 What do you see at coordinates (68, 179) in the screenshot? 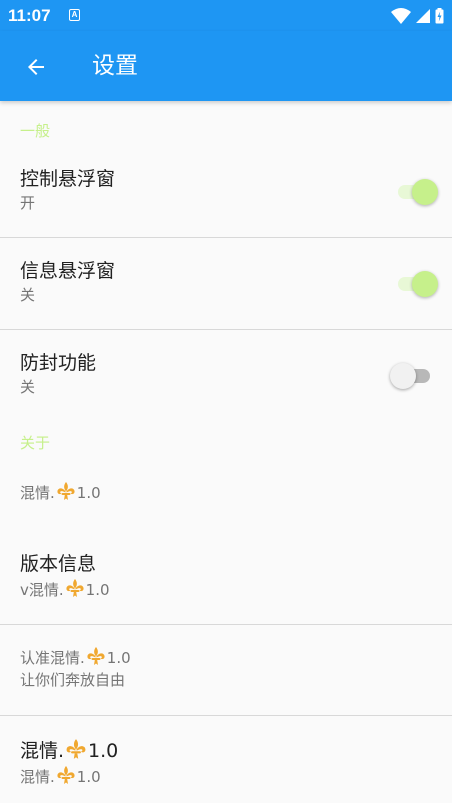
I see `pref-title: 控制悬浮窗` at bounding box center [68, 179].